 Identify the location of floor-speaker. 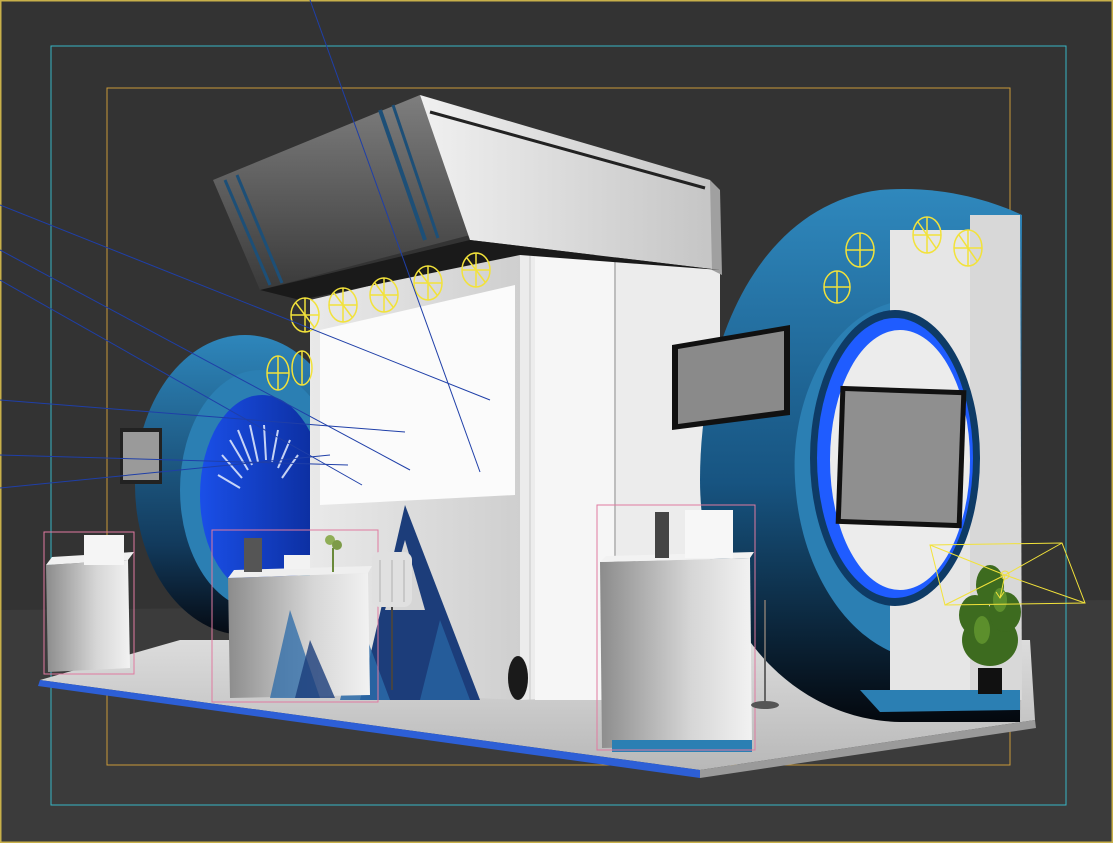
(518, 678).